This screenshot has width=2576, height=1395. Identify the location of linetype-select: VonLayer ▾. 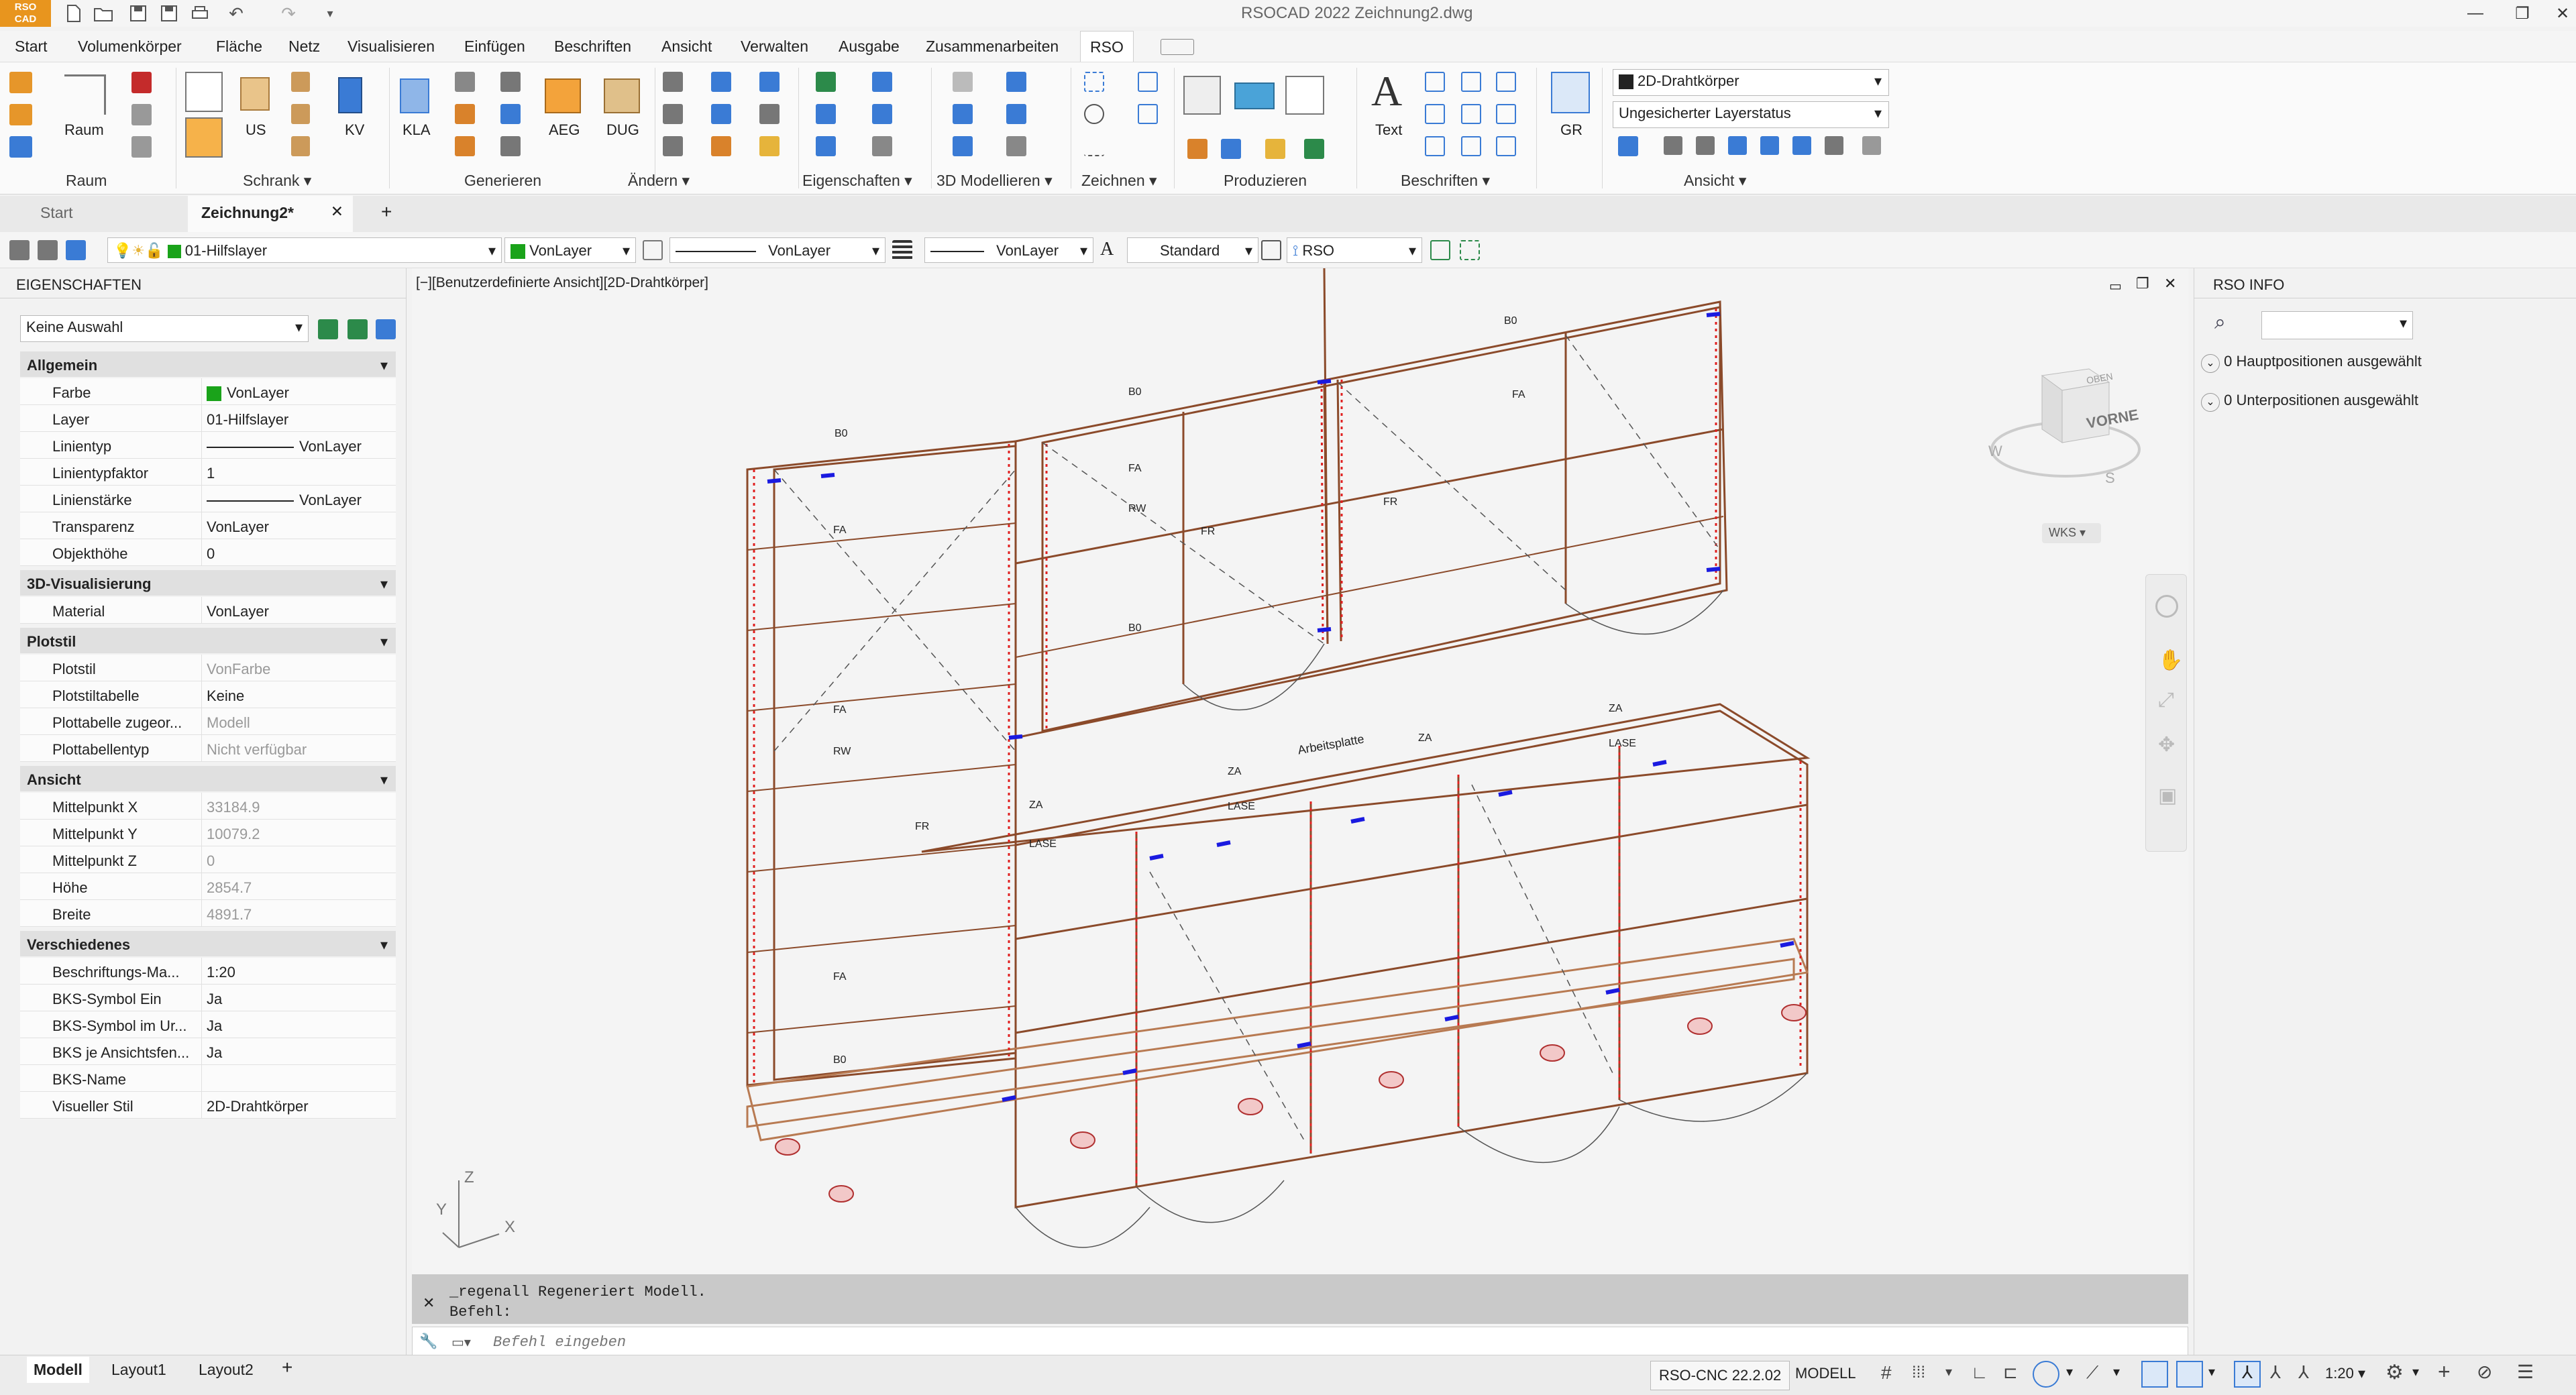
(777, 250).